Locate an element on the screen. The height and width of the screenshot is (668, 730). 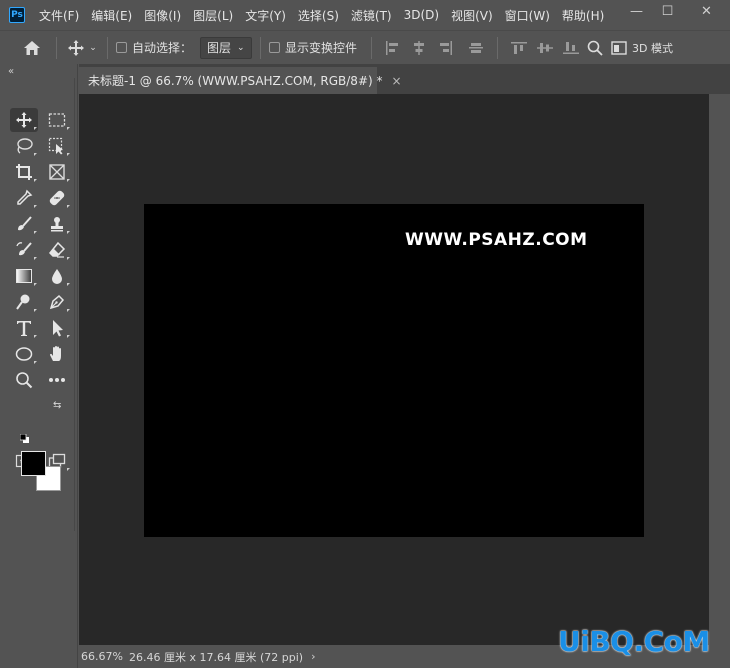
menu-edit: 编辑(E) is located at coordinates (111, 15).